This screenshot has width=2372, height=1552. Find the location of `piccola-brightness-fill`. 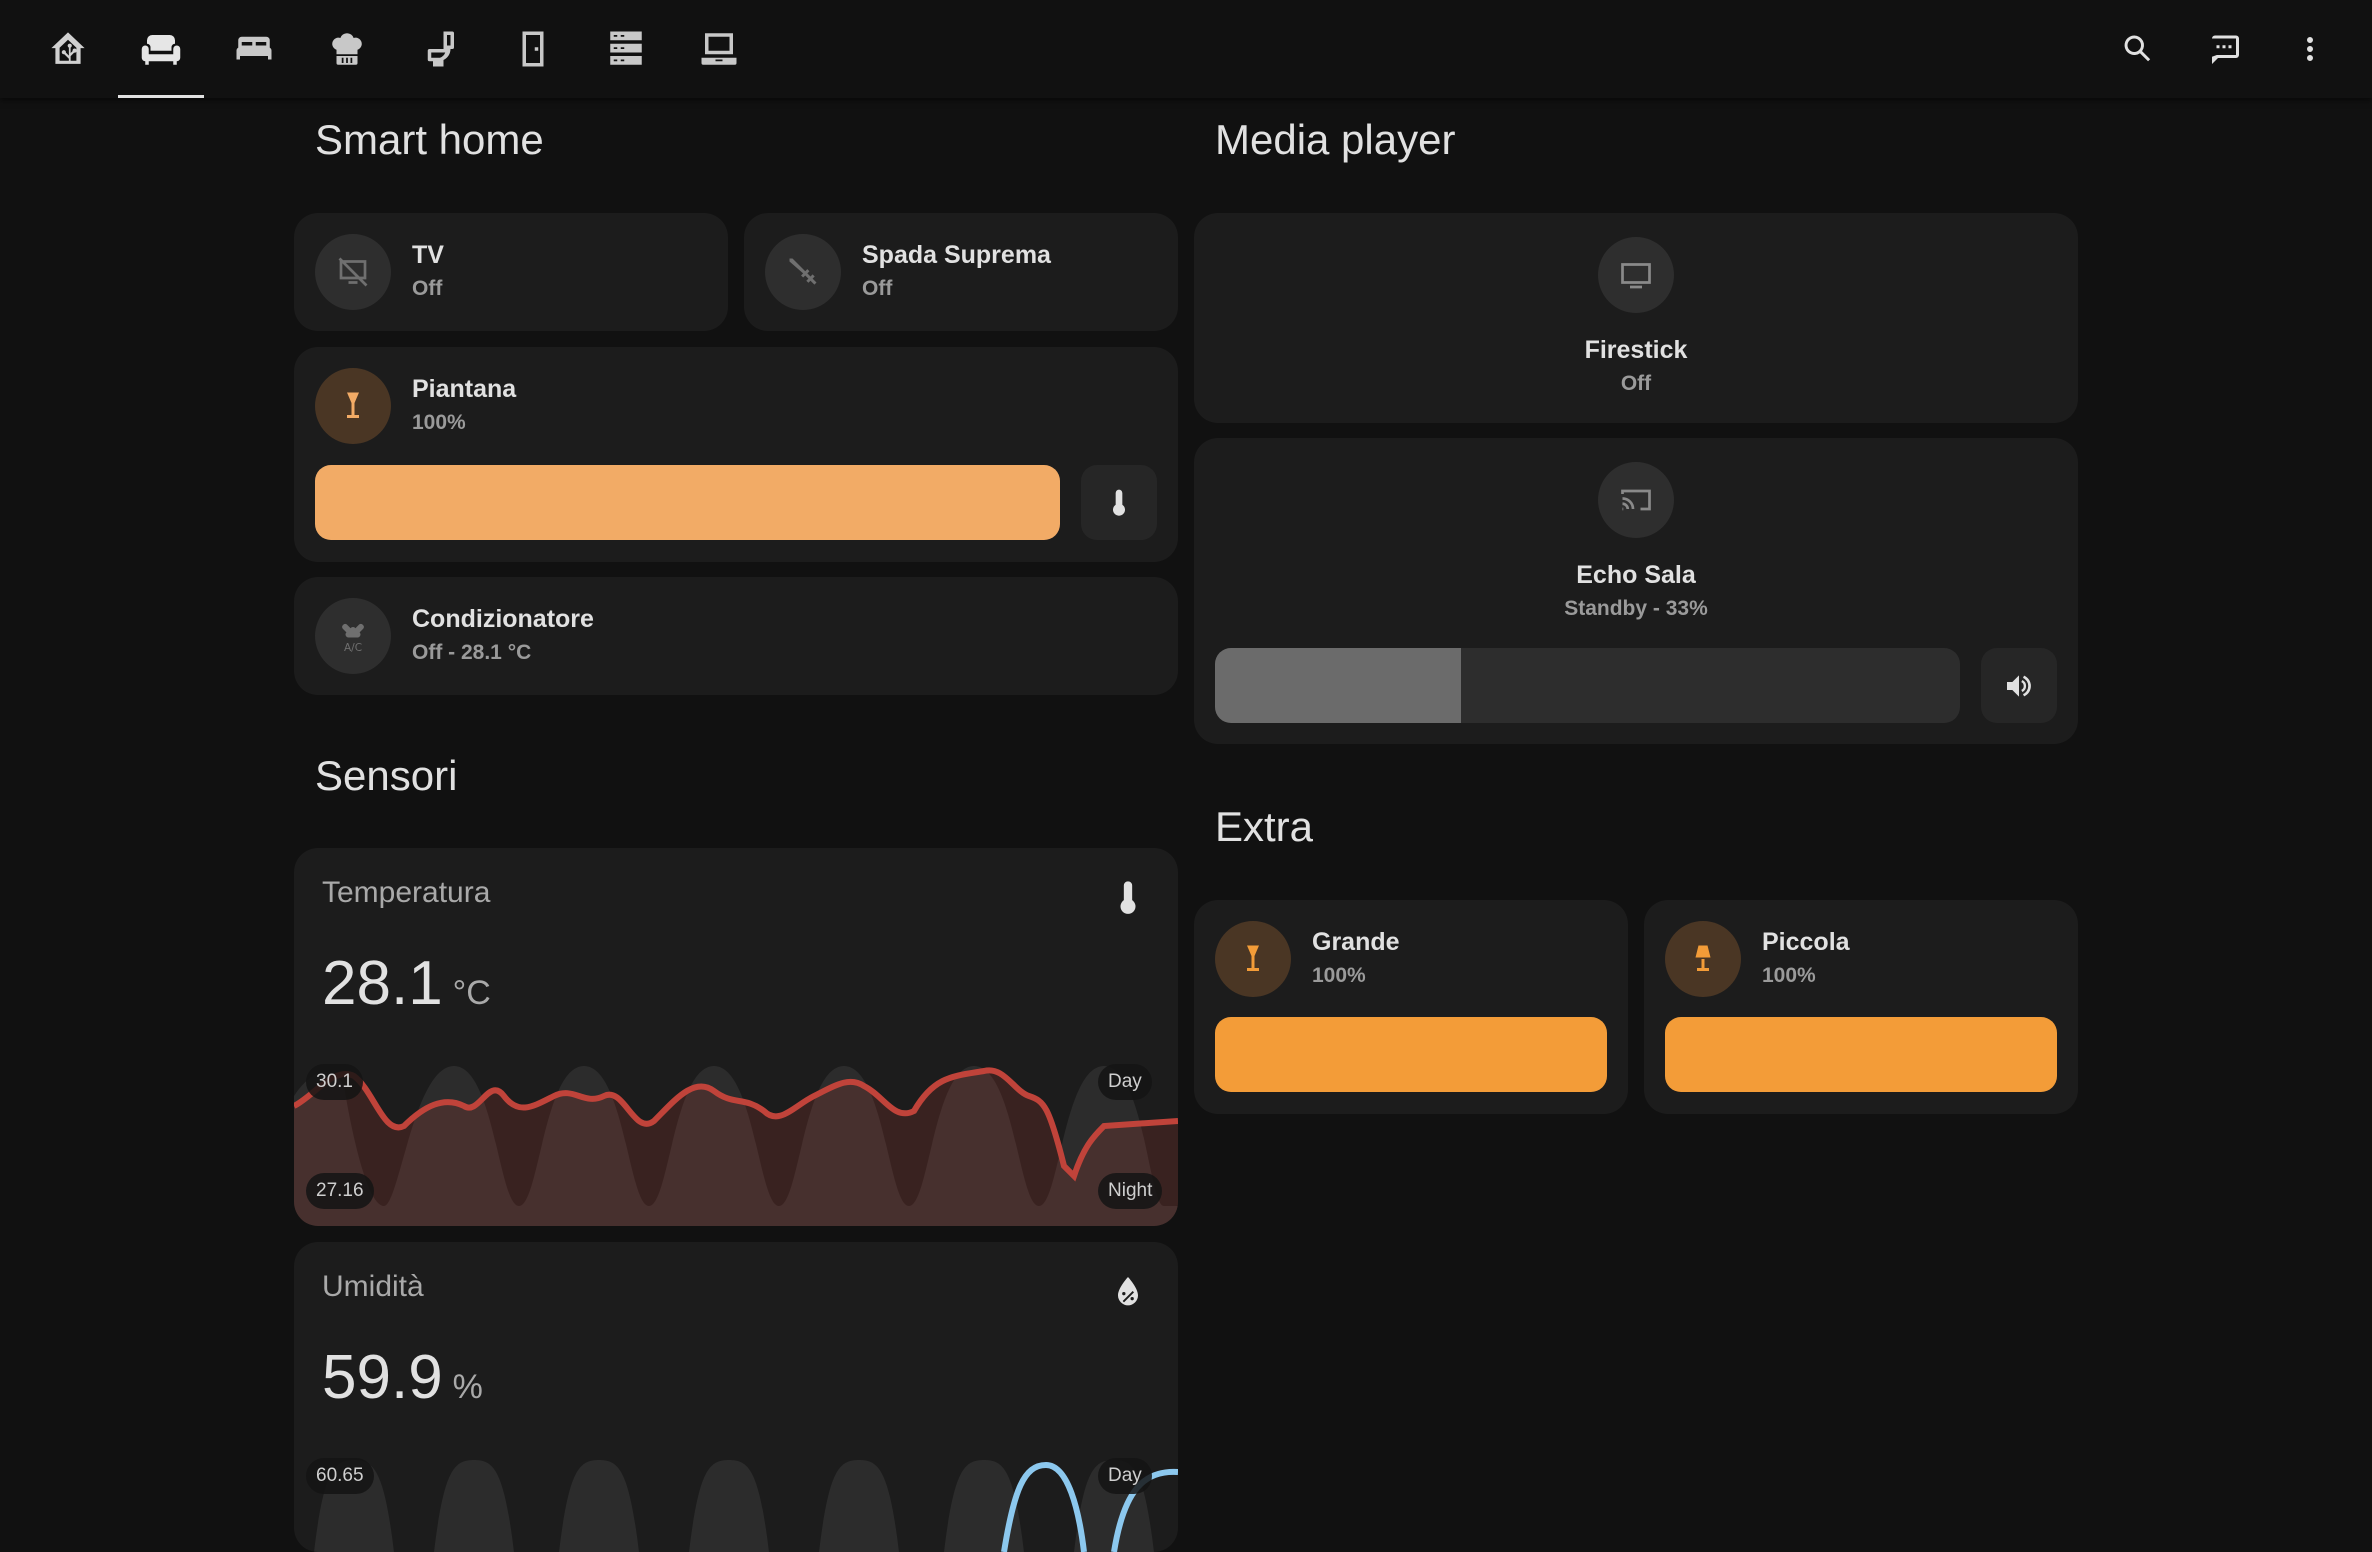

piccola-brightness-fill is located at coordinates (1861, 1054).